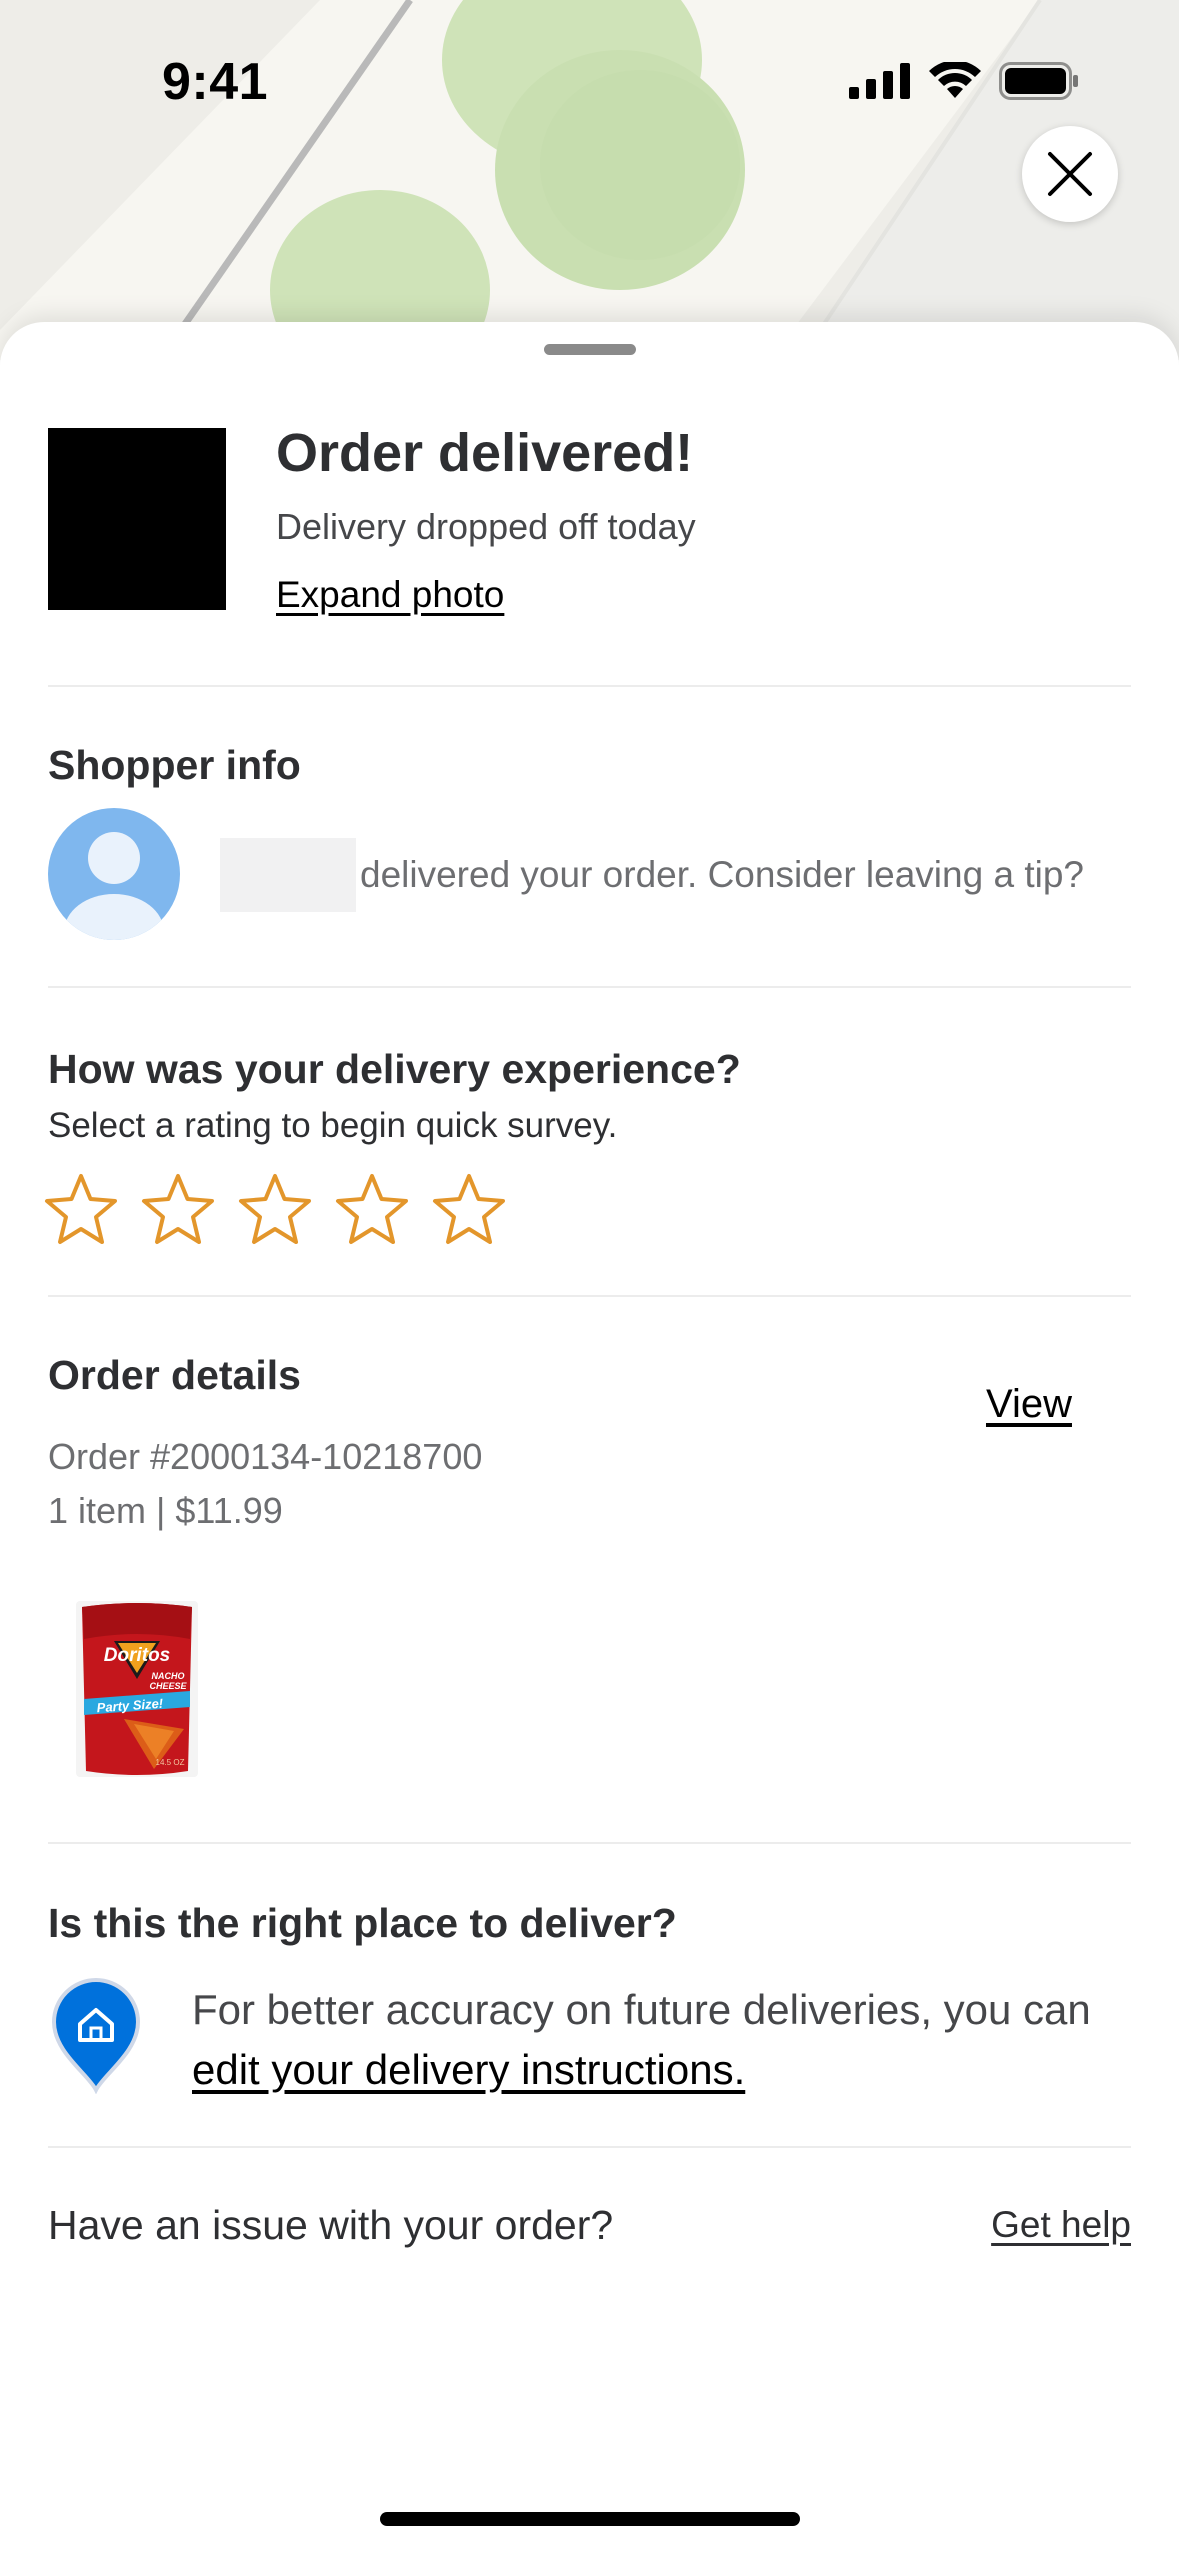  I want to click on svg-text: Doritos, so click(137, 1655).